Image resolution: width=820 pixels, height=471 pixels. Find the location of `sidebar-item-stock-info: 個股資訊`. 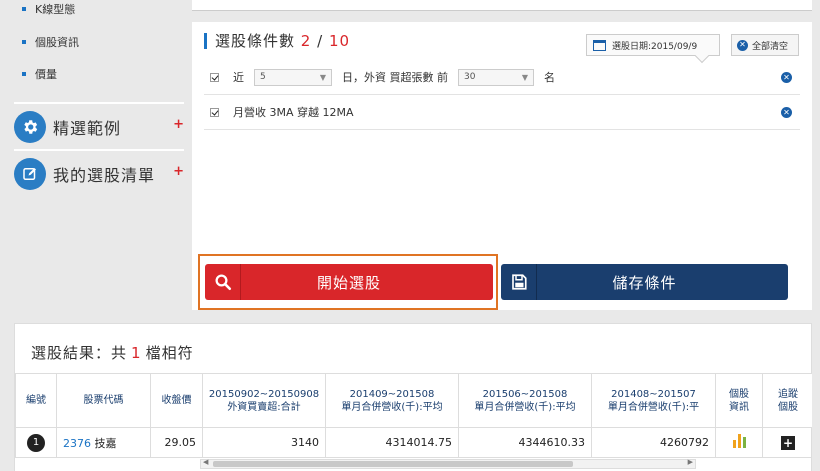

sidebar-item-stock-info: 個股資訊 is located at coordinates (50, 43).